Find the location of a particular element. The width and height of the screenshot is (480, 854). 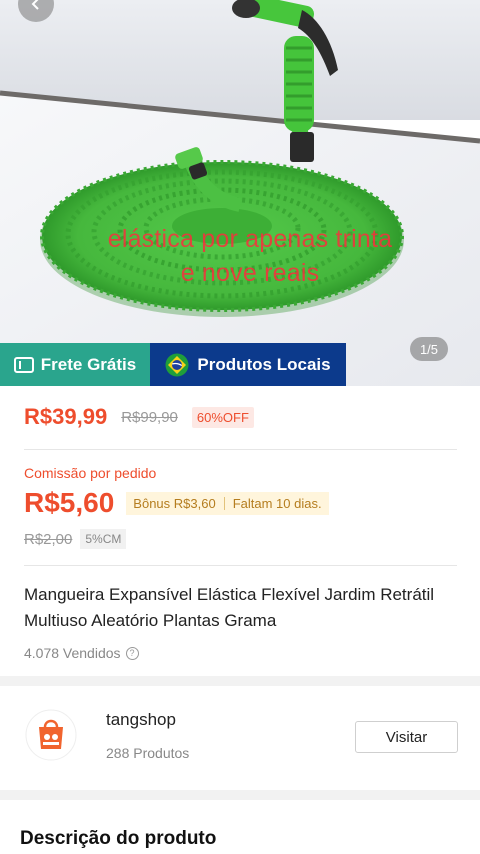

commission-old-value: R$2,00 is located at coordinates (48, 539).